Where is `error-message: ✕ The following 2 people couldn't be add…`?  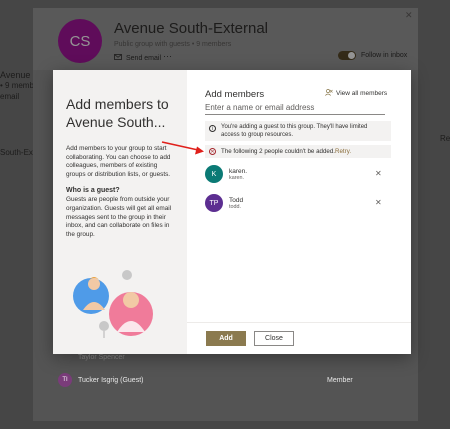
error-message: ✕ The following 2 people couldn't be add… is located at coordinates (298, 151).